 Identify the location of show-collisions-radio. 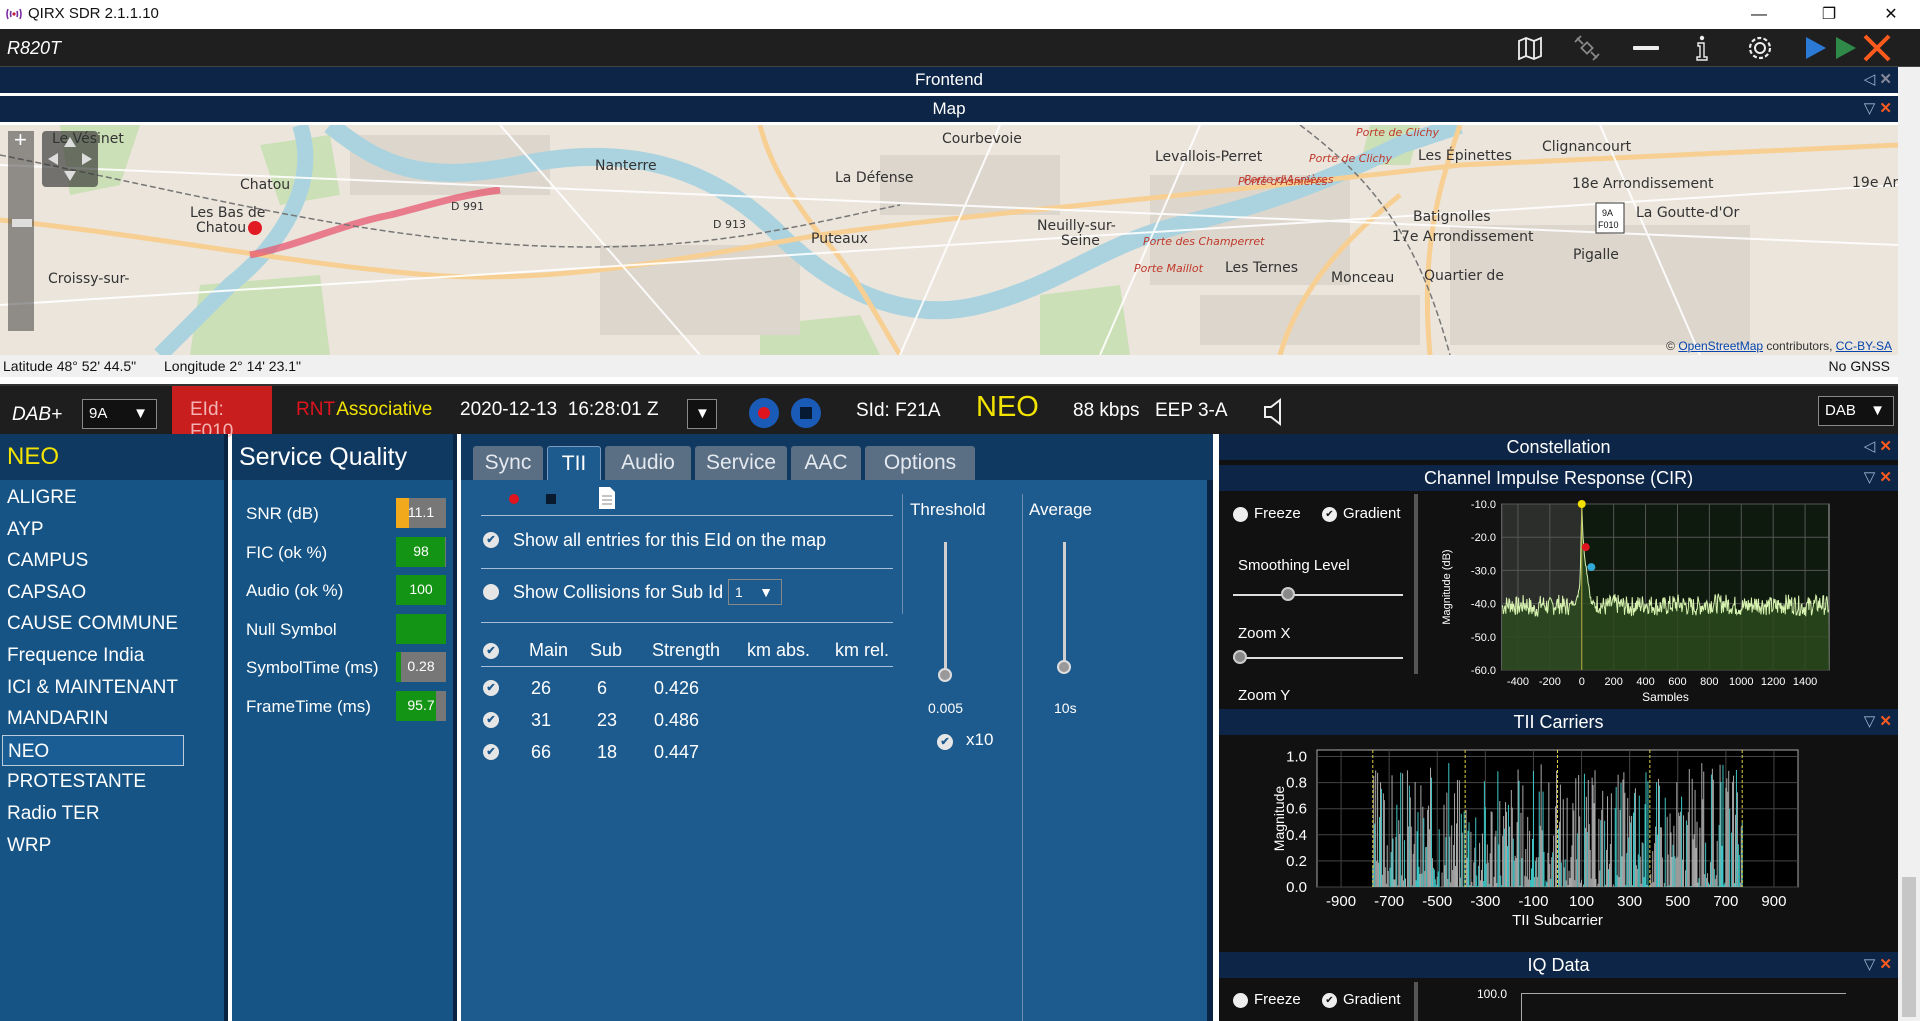
(491, 592).